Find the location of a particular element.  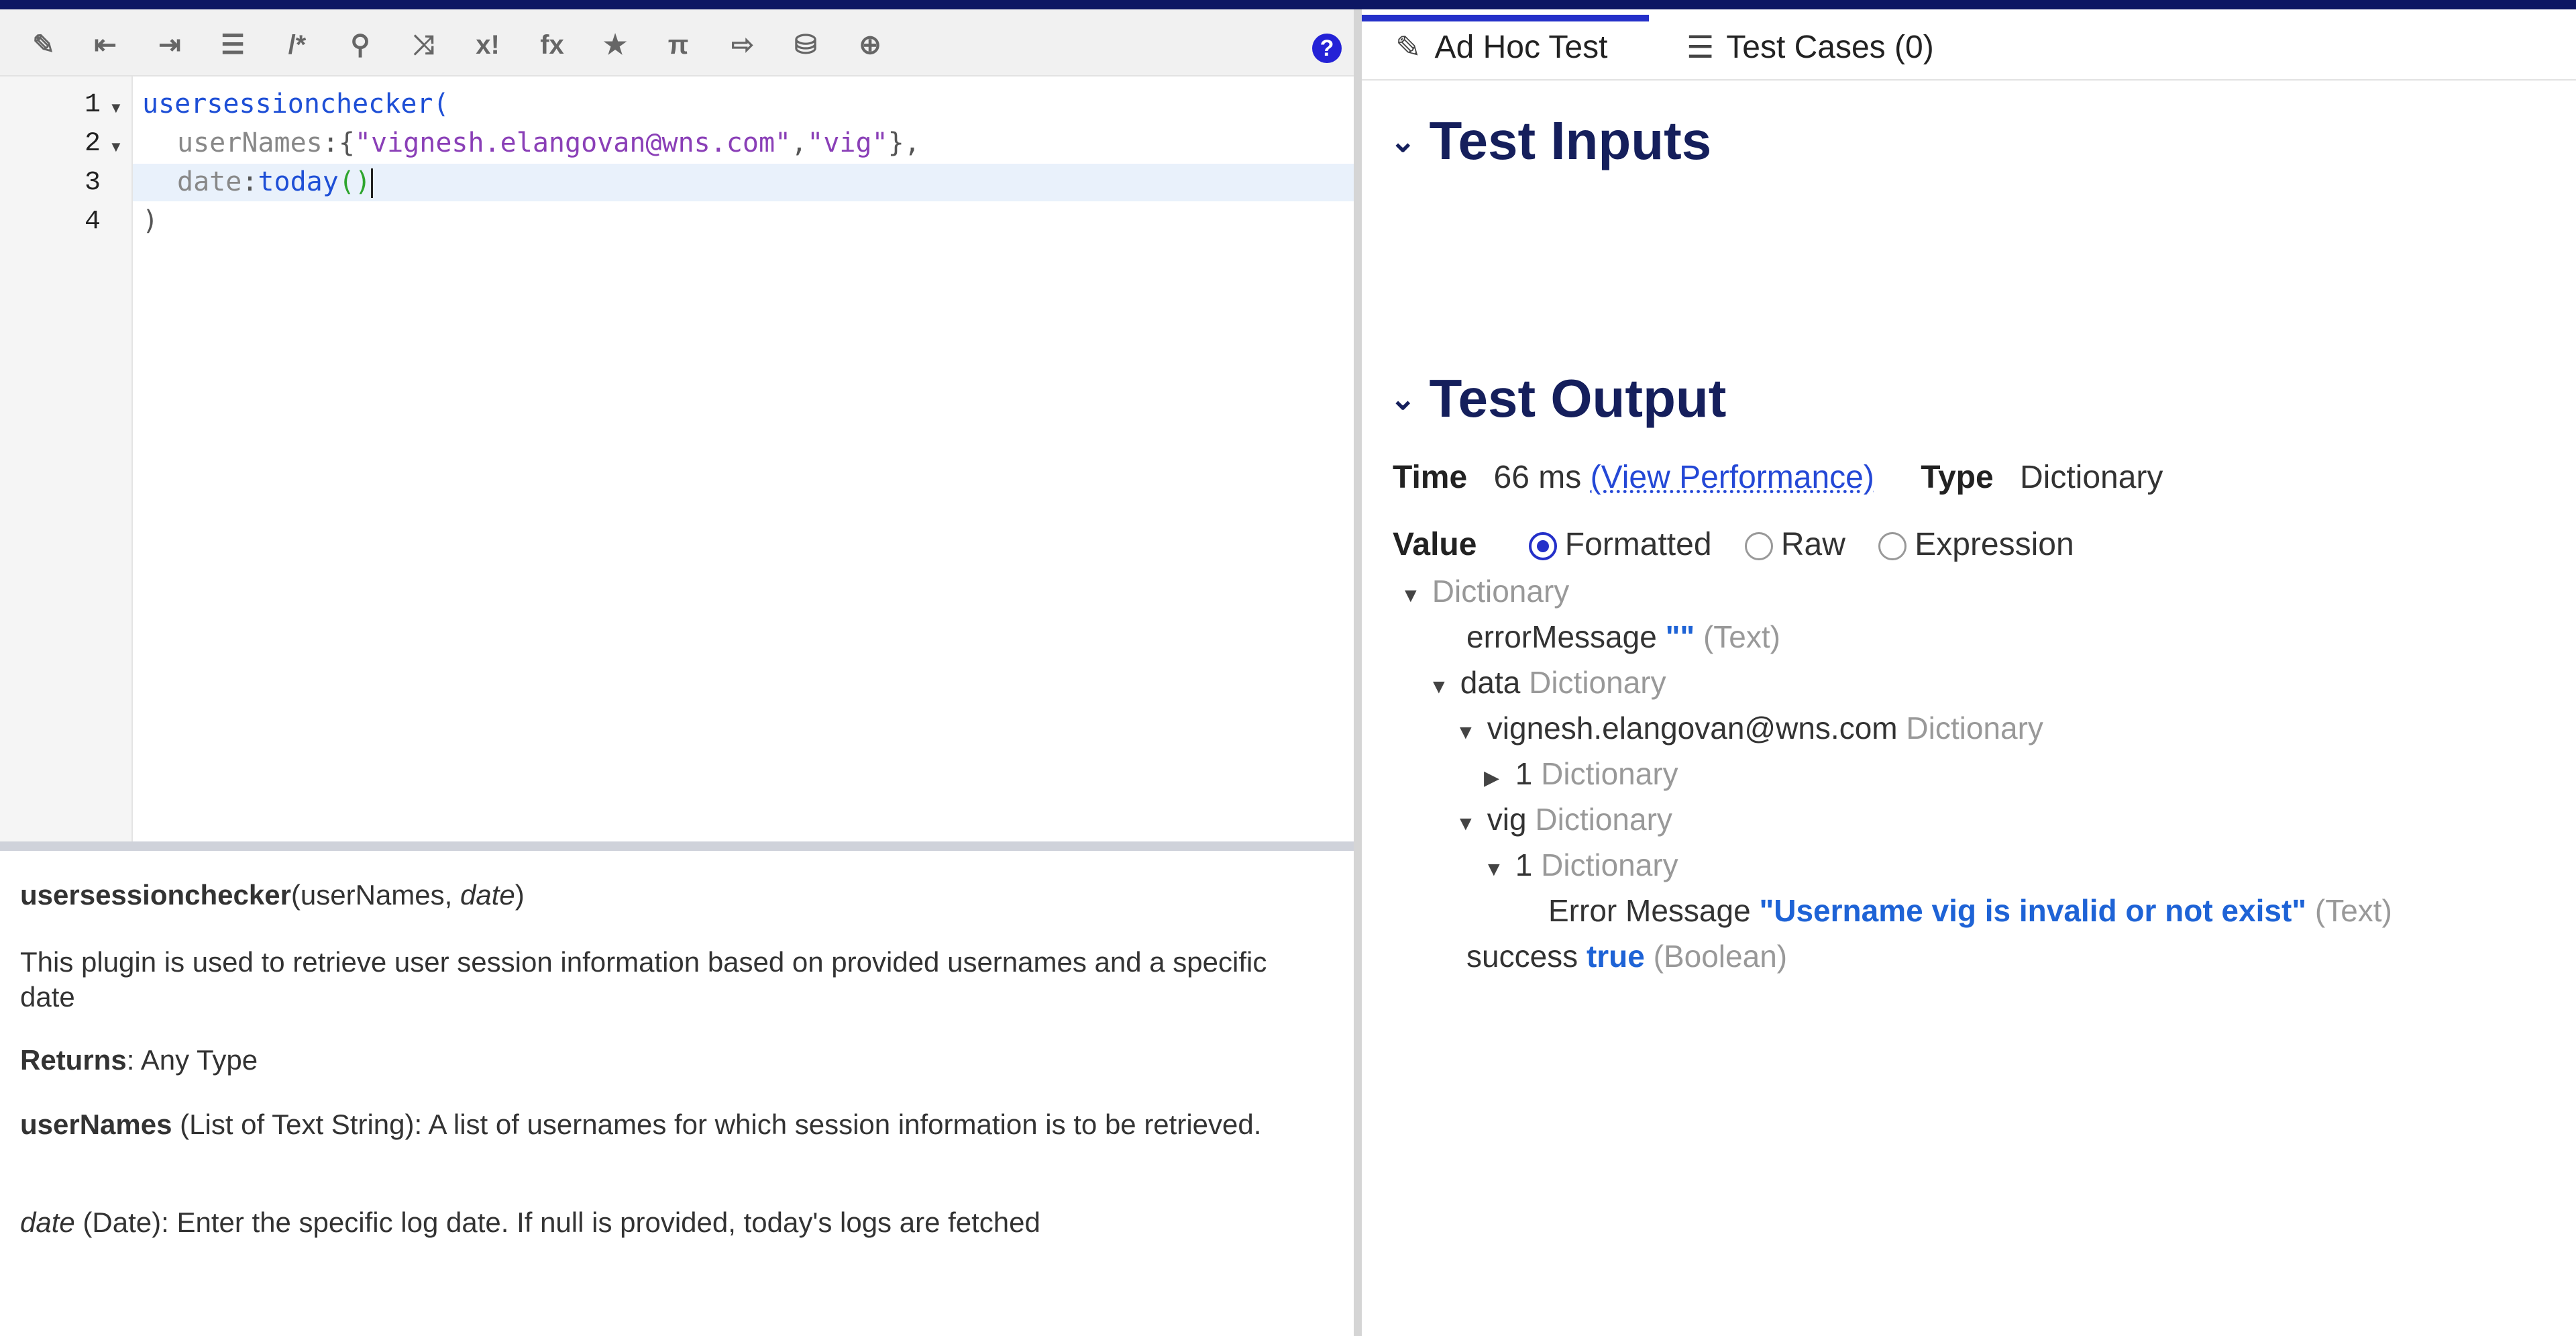

line-number: 2 is located at coordinates (92, 144).